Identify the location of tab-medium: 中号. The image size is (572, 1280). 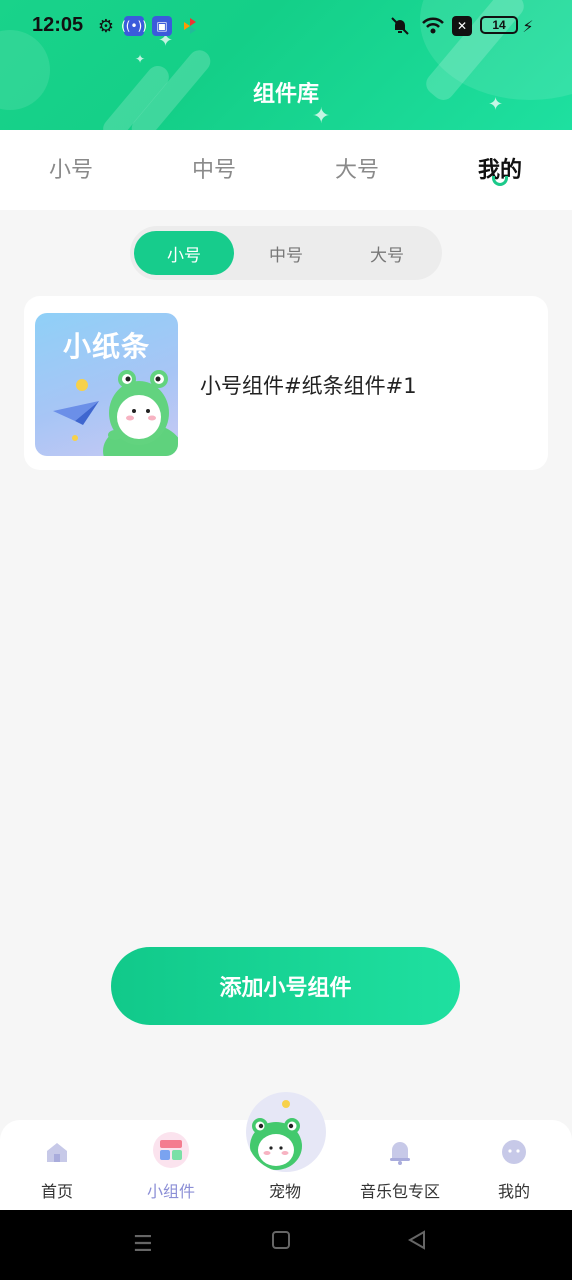
(214, 168).